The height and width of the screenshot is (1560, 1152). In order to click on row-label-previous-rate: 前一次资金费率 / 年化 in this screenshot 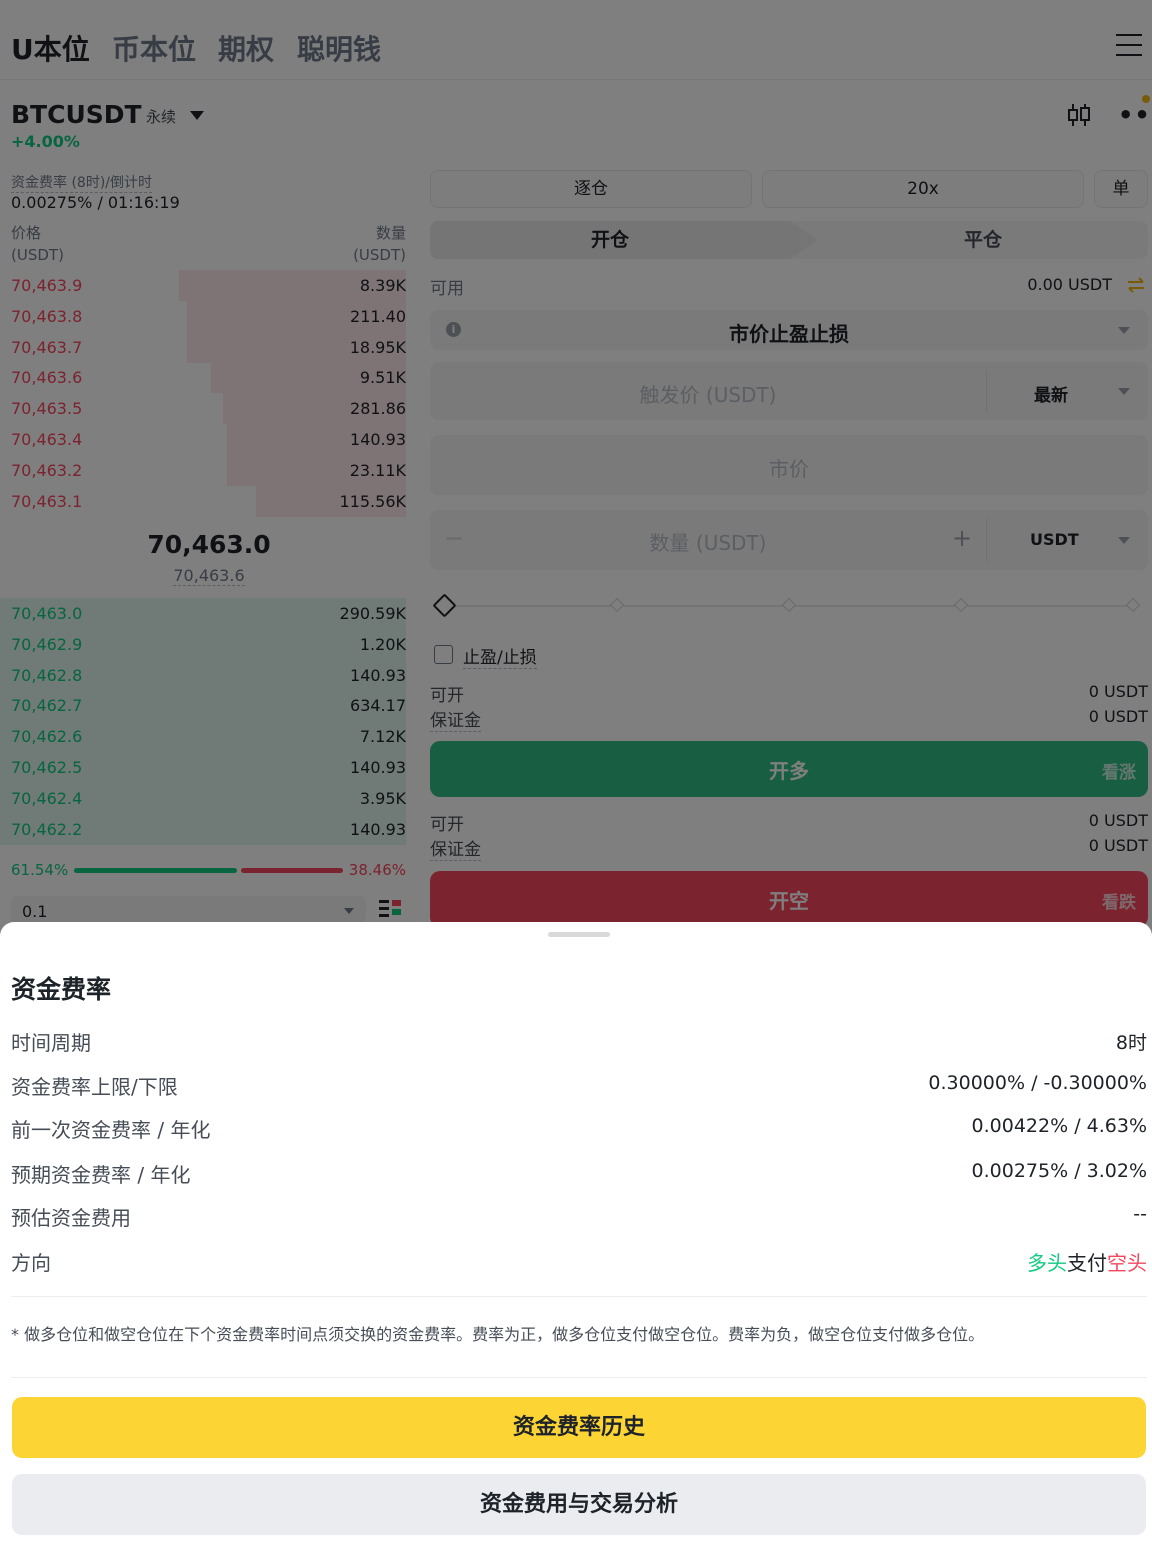, I will do `click(111, 1130)`.